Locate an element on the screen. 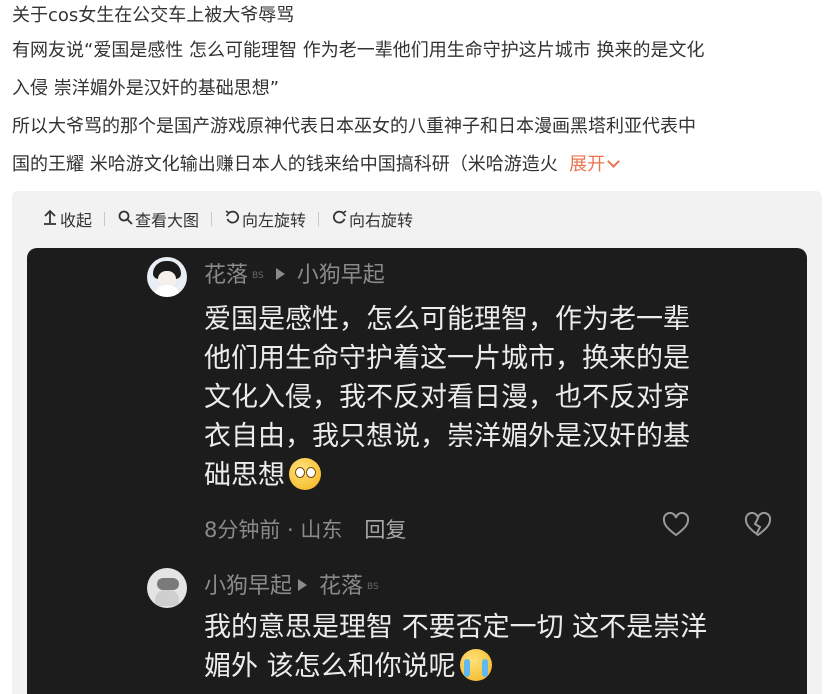 Image resolution: width=840 pixels, height=694 pixels. post-title: 关于cos女生在公交车上被大爷辱骂 is located at coordinates (153, 15).